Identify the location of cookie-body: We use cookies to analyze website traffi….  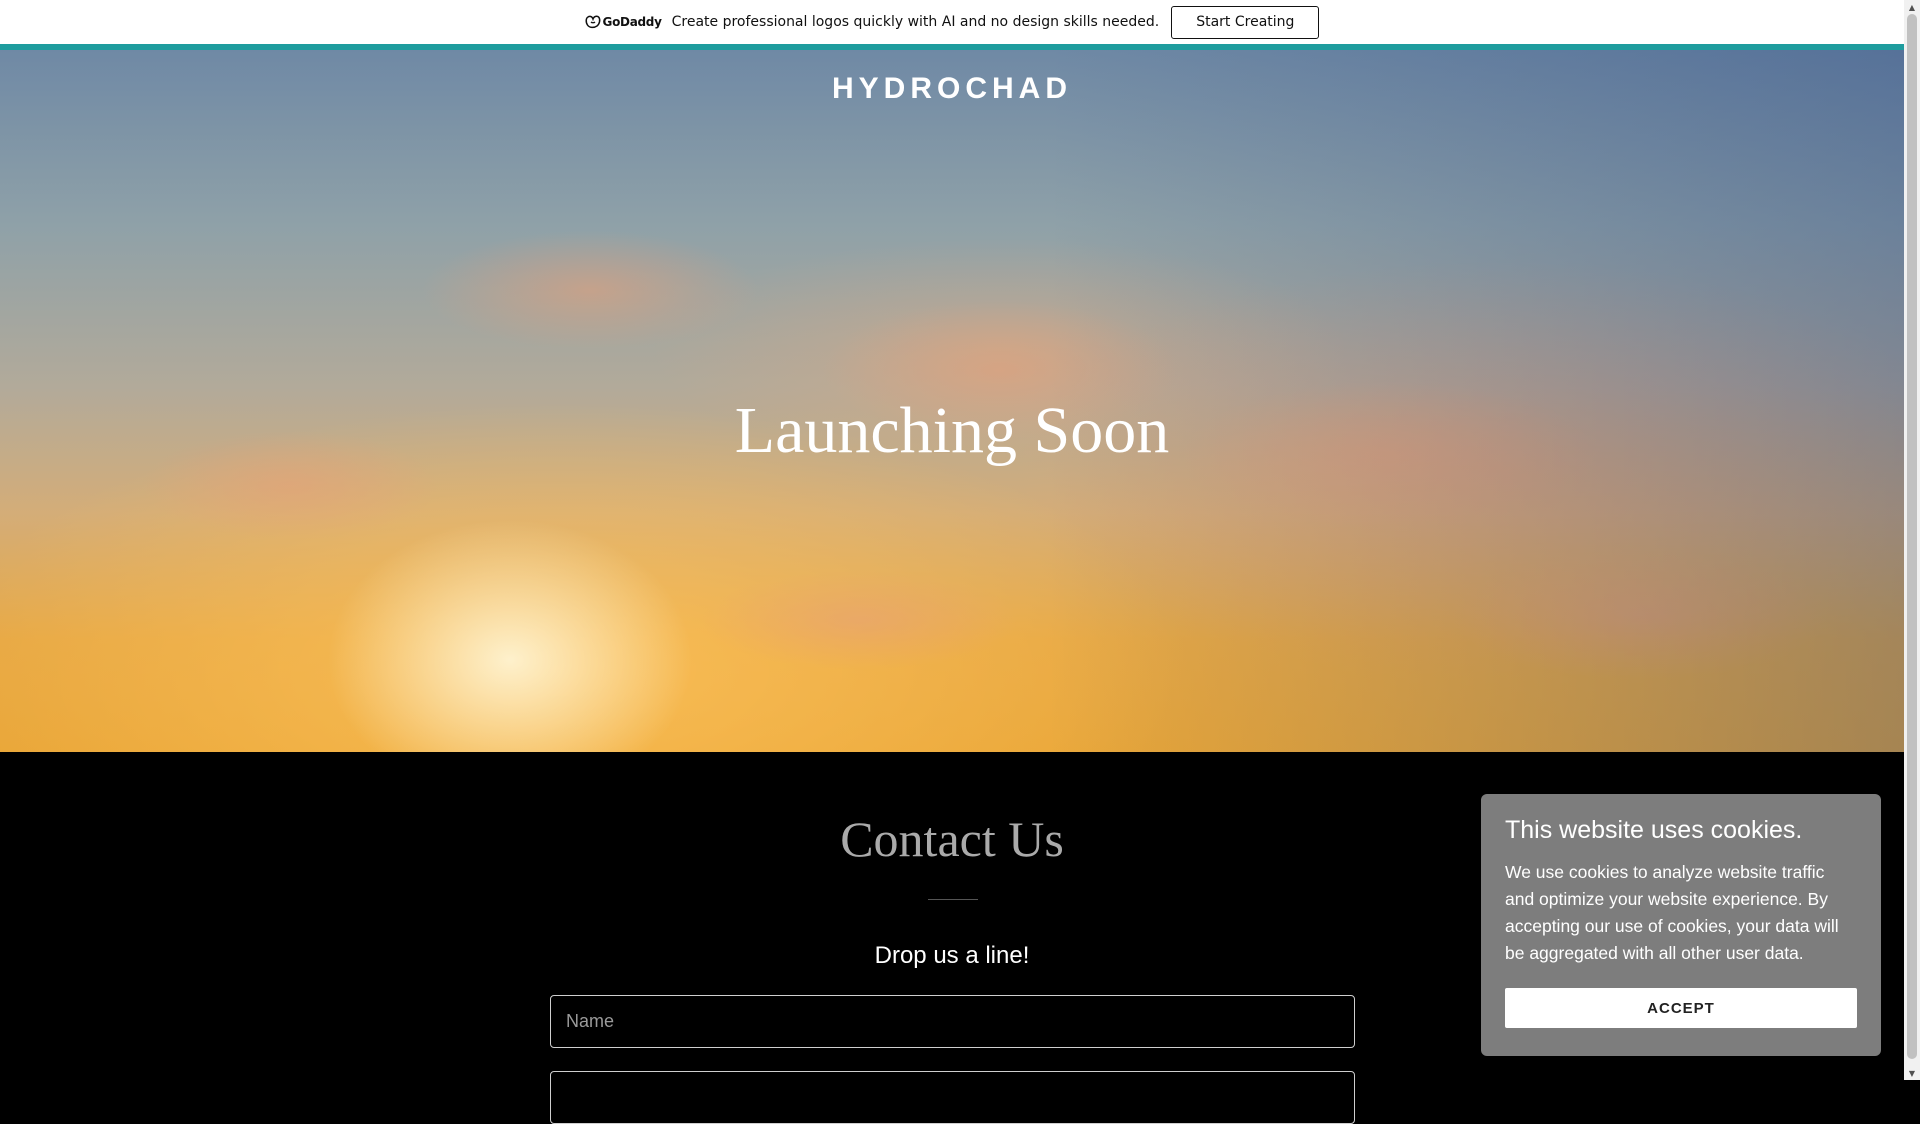
(1672, 912).